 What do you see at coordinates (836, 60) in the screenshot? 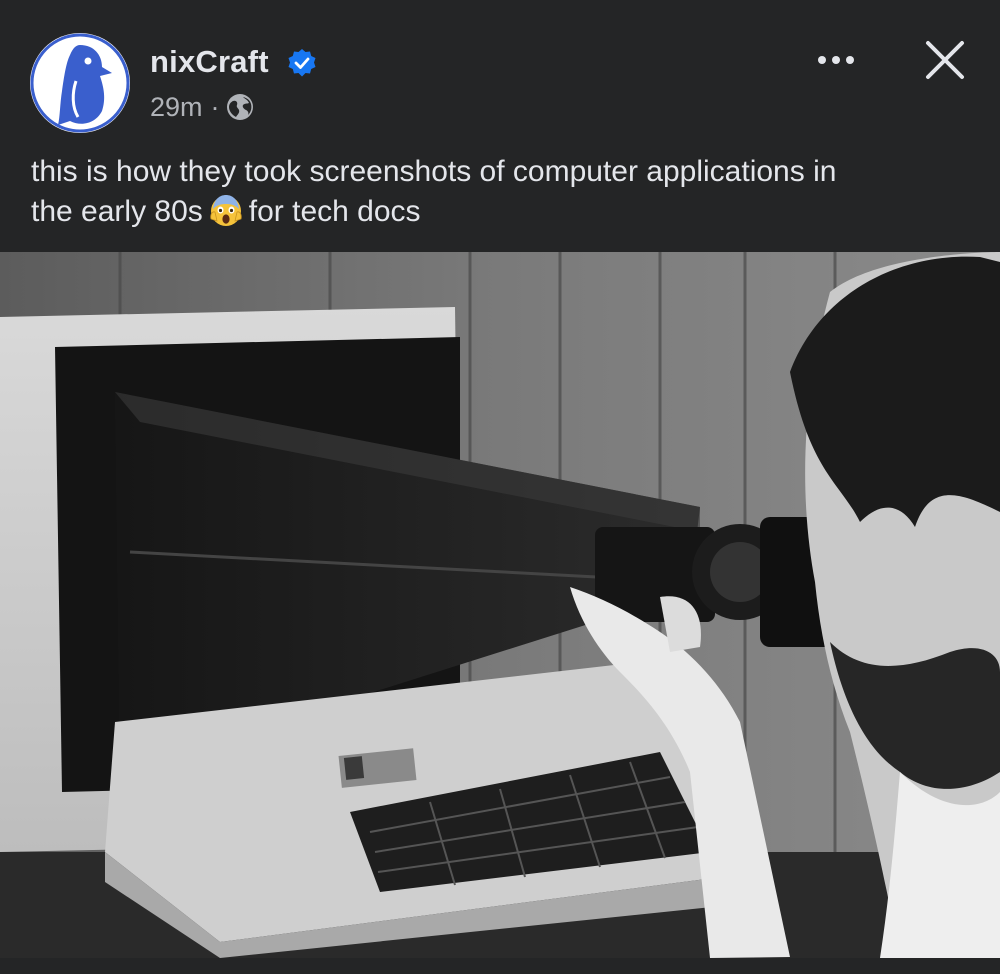
I see `more-horizontal-icon` at bounding box center [836, 60].